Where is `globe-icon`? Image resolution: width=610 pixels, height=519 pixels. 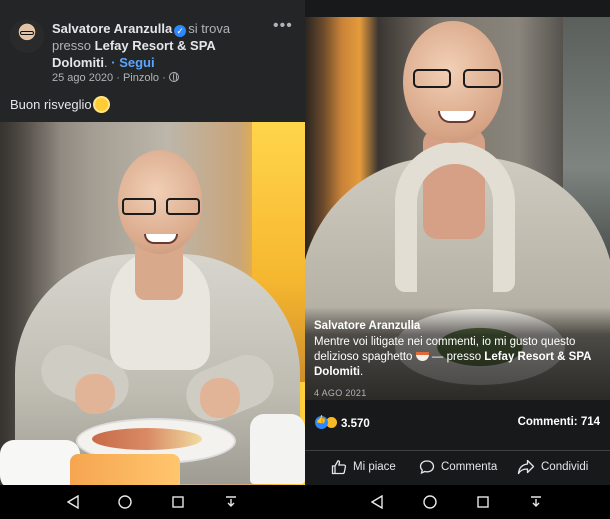 globe-icon is located at coordinates (173, 77).